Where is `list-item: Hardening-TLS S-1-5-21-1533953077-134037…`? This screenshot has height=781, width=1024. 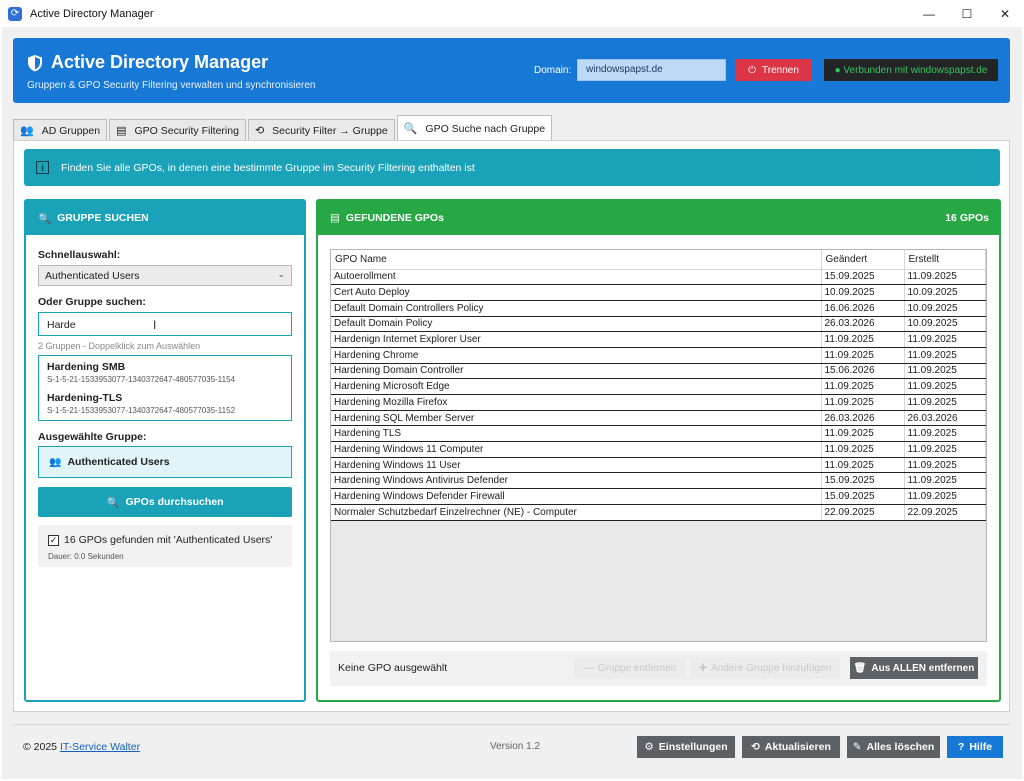
list-item: Hardening-TLS S-1-5-21-1533953077-134037… is located at coordinates (165, 402).